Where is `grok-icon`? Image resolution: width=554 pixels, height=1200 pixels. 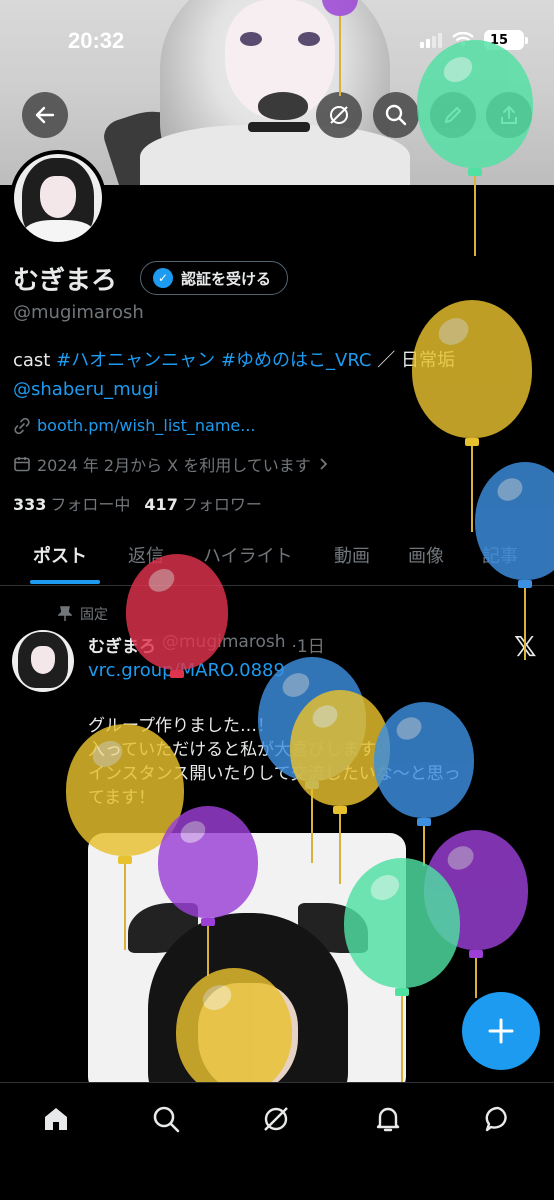
grok-icon is located at coordinates (339, 115).